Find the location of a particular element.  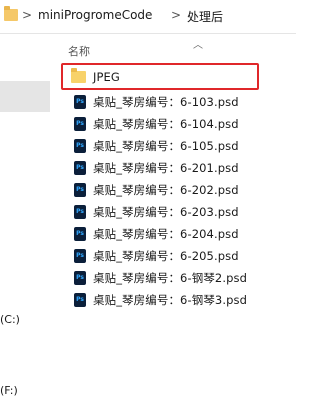

list-item: Ps 桌贴_琴房编号：6-203.psd is located at coordinates (161, 211).